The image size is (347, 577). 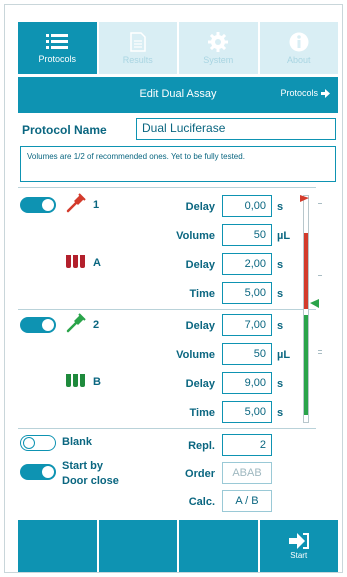 I want to click on door-close-toggle, so click(x=38, y=472).